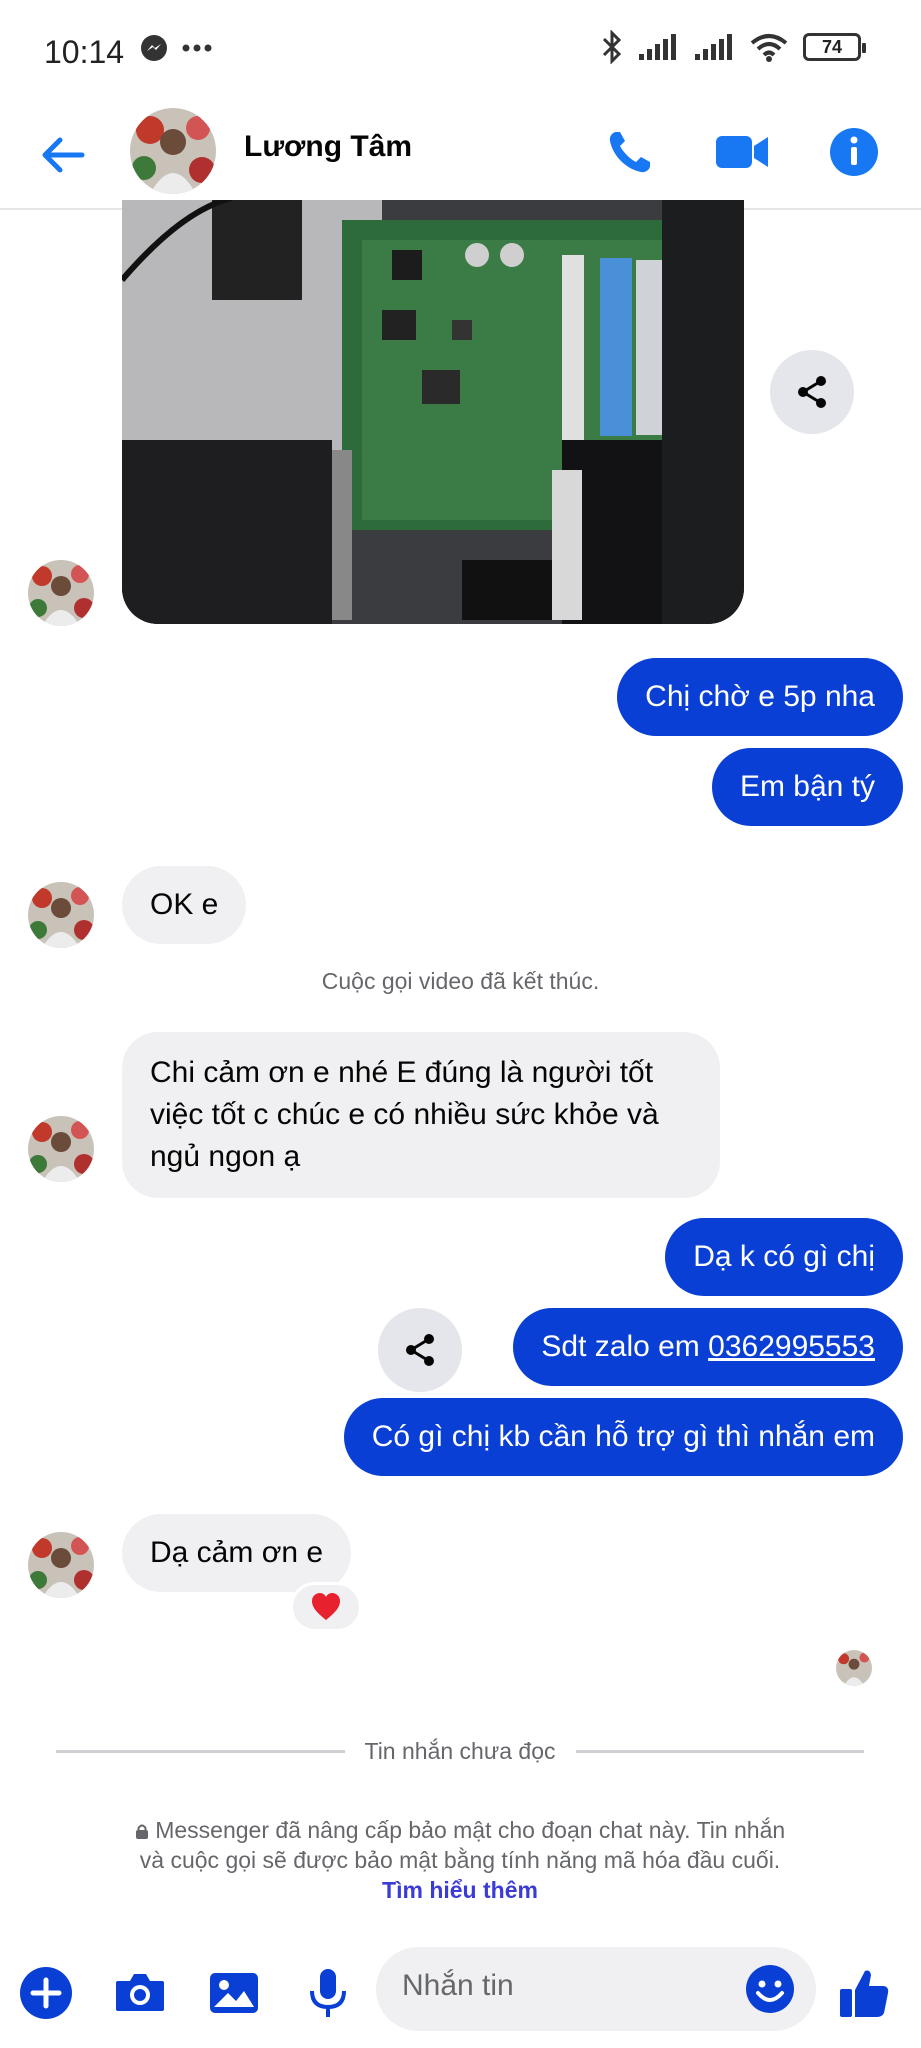 Image resolution: width=921 pixels, height=2048 pixels. I want to click on unread-divider: Tin nhắn chưa đọc, so click(460, 1751).